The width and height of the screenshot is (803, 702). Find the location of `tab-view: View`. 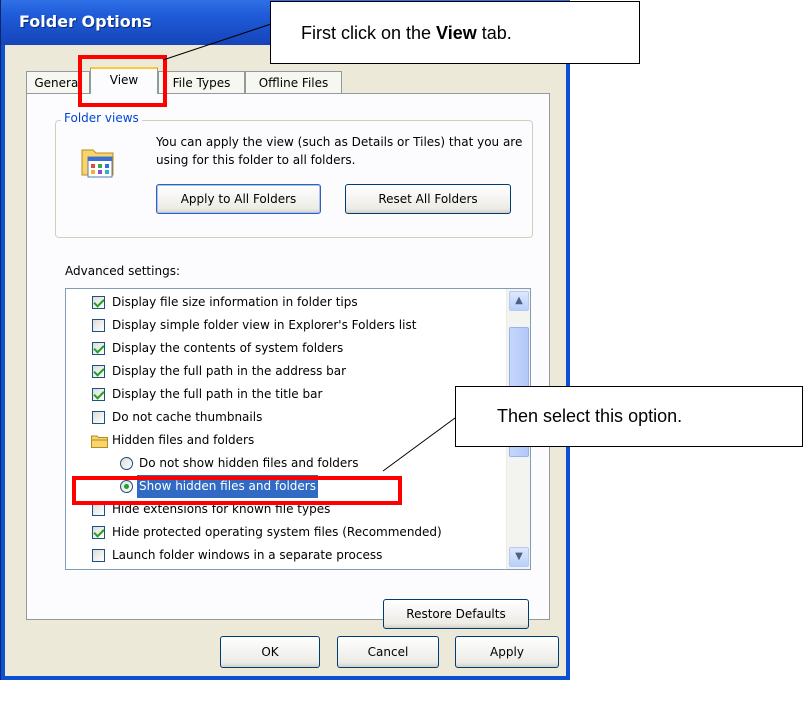

tab-view: View is located at coordinates (124, 80).